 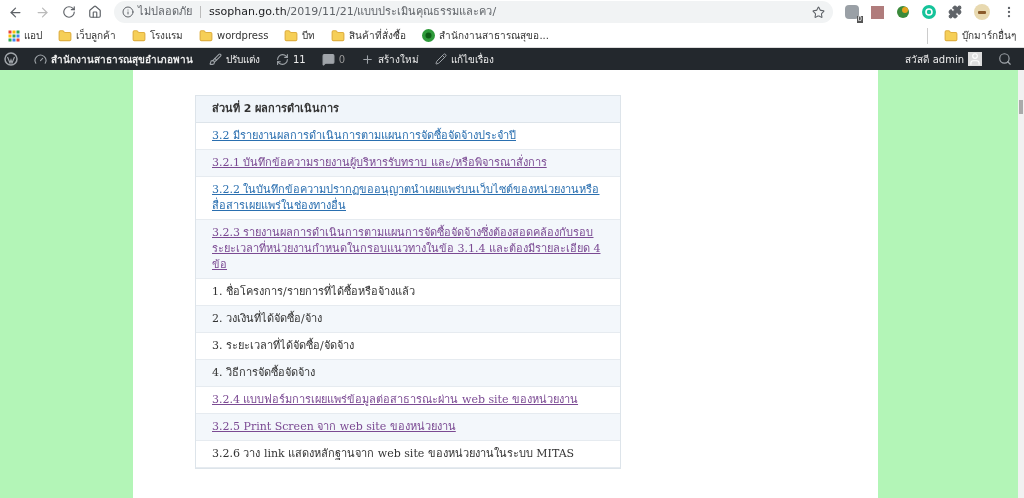 What do you see at coordinates (282, 59) in the screenshot?
I see `refresh-icon` at bounding box center [282, 59].